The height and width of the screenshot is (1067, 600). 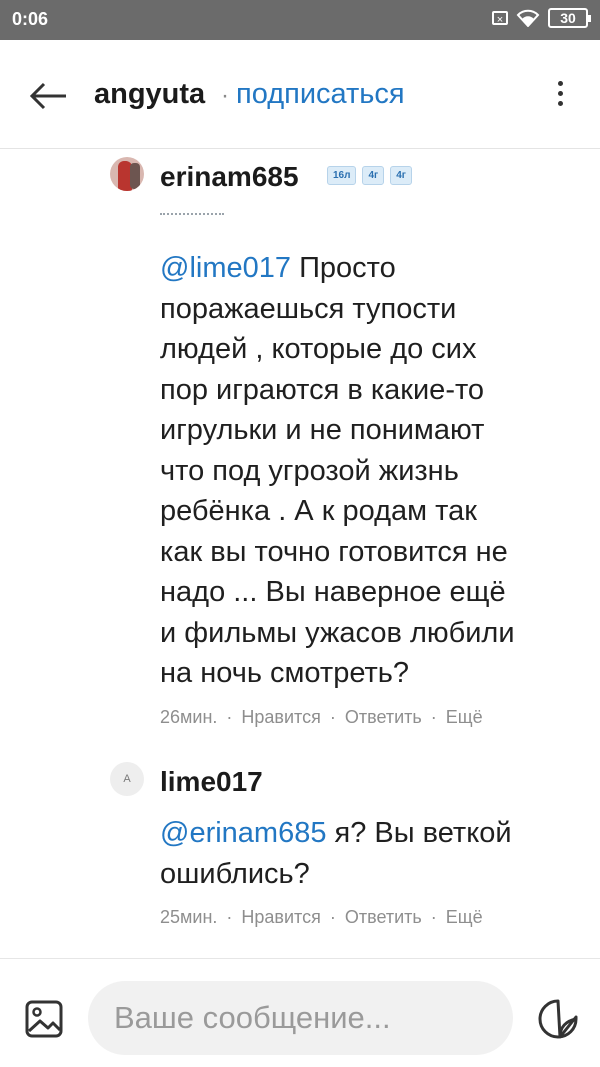 I want to click on wifi-icon, so click(x=528, y=18).